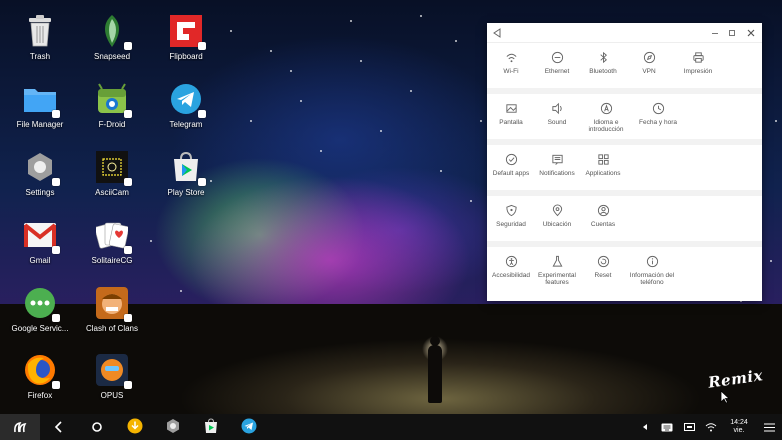 The image size is (782, 440). I want to click on play-store-icon, so click(211, 425).